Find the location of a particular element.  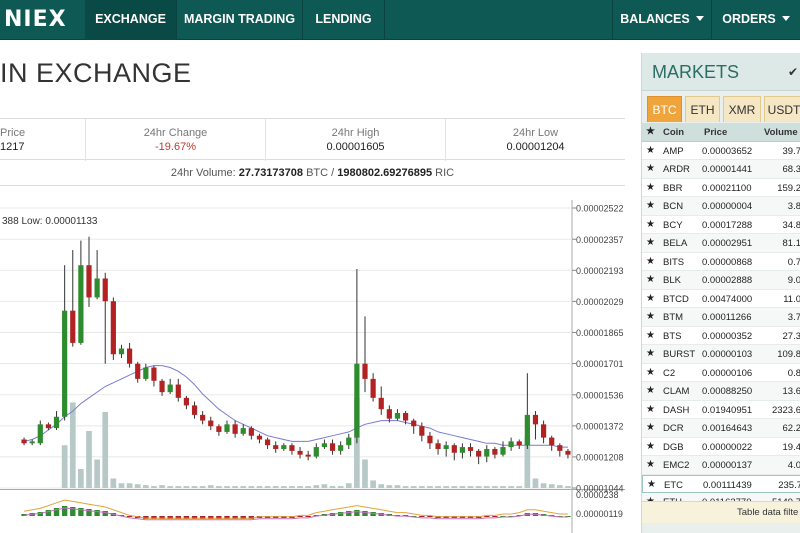

header-coin: Coin is located at coordinates (673, 132).